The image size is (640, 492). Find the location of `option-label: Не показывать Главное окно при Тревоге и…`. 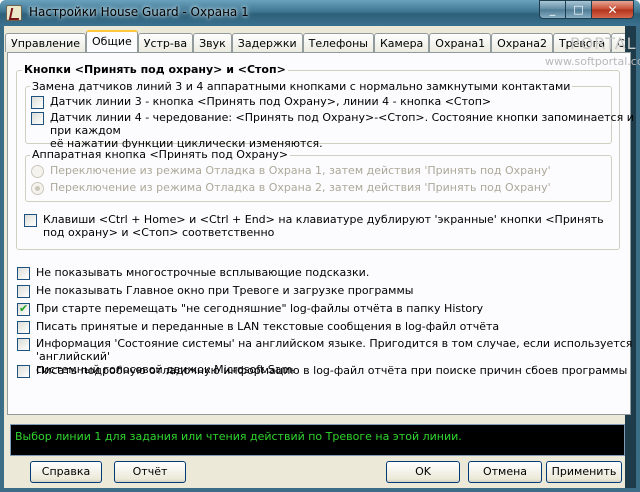

option-label: Не показывать Главное окно при Тревоге и… is located at coordinates (225, 290).